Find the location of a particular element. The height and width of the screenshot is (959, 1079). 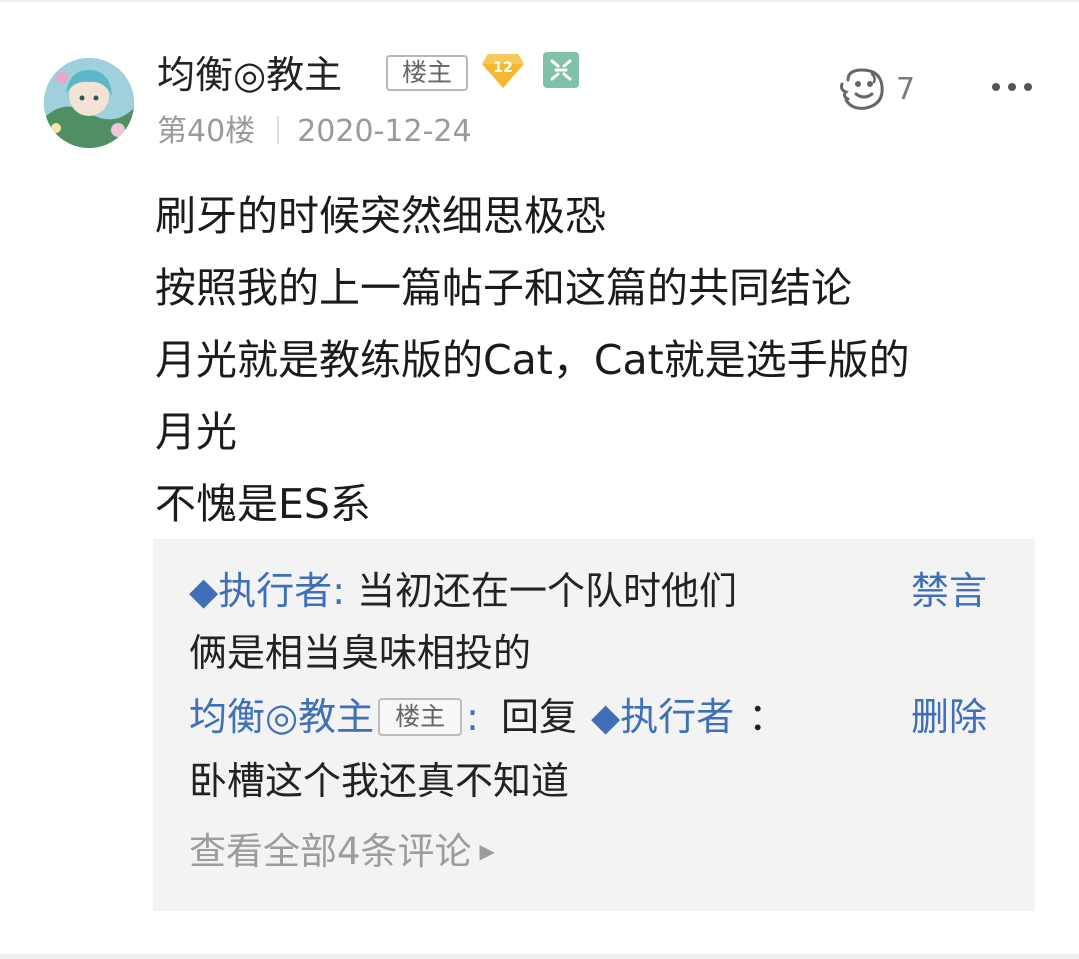

post-line: 刷牙的时候突然细思极恐 is located at coordinates (380, 216).